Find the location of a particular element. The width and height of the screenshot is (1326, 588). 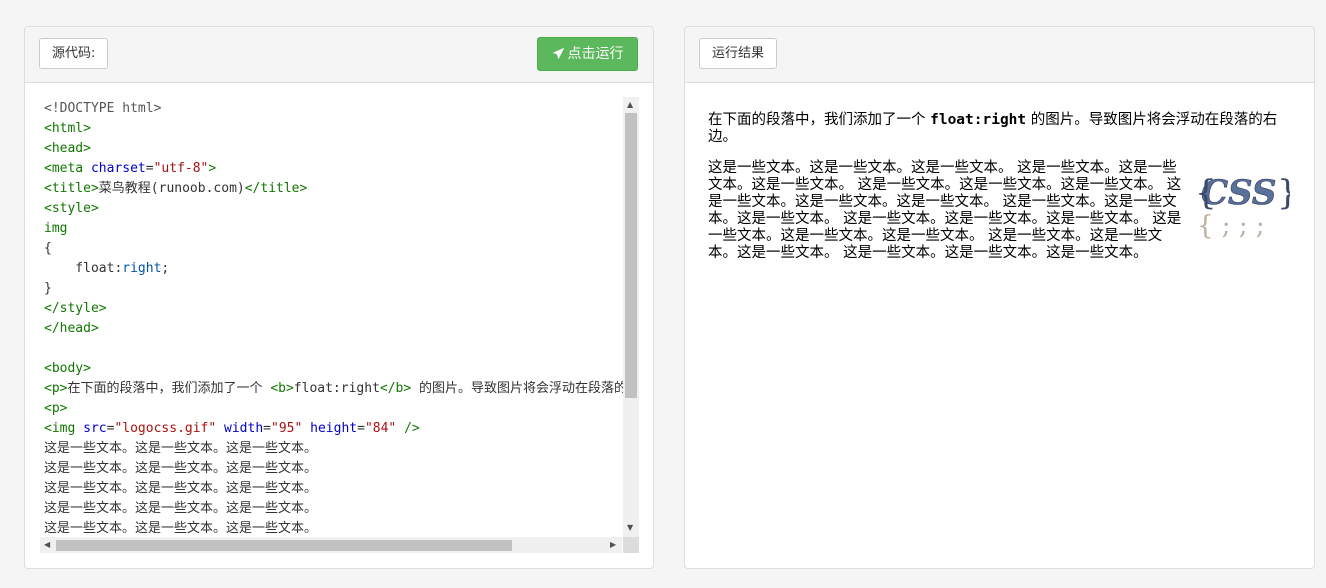

code-token: right is located at coordinates (142, 268).